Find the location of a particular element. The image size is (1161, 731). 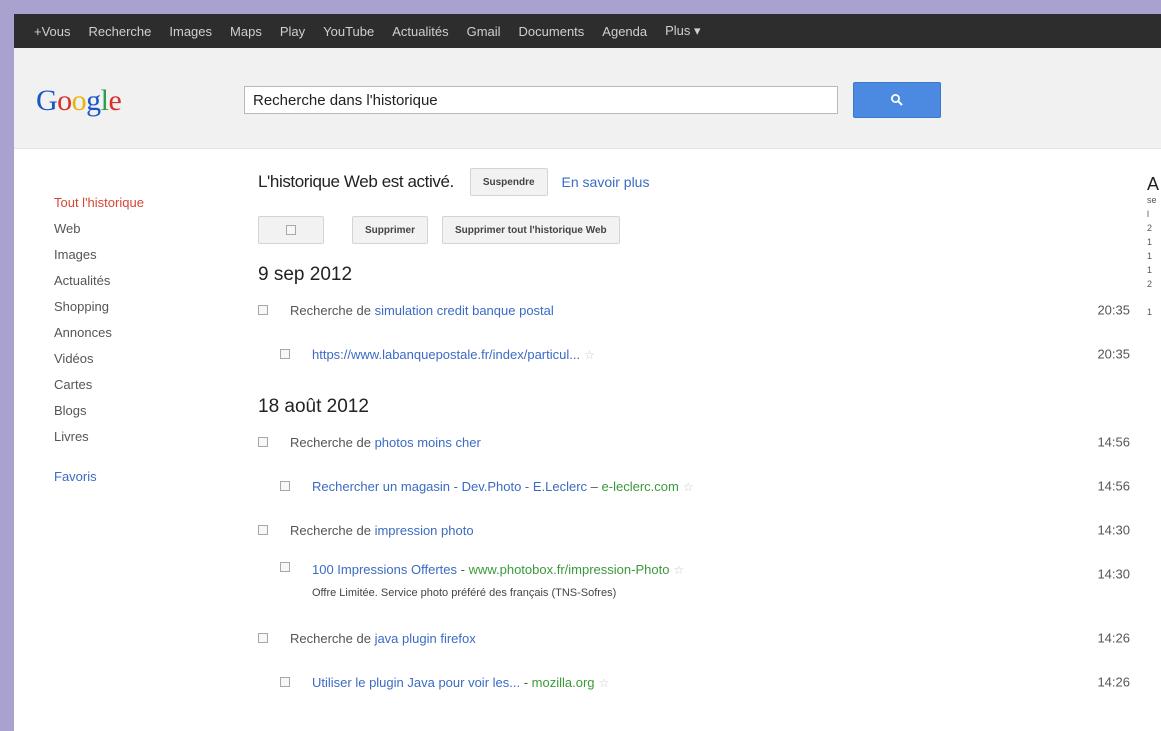

select-all-checkbox is located at coordinates (291, 230).